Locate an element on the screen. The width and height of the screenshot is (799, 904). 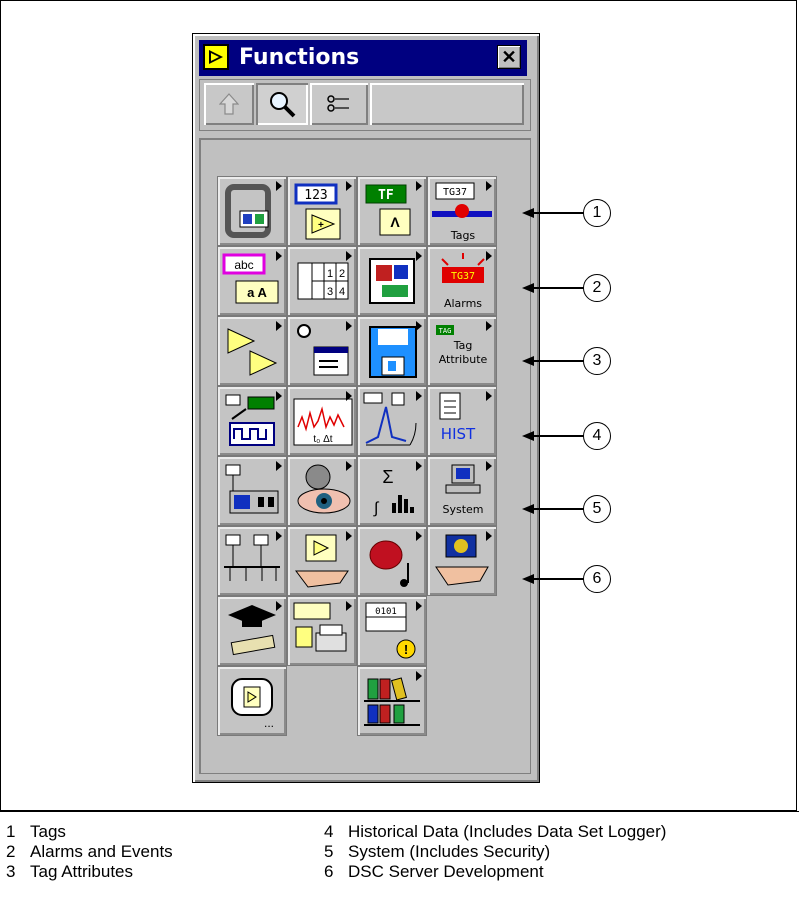
up-arrow-icon is located at coordinates (229, 104).